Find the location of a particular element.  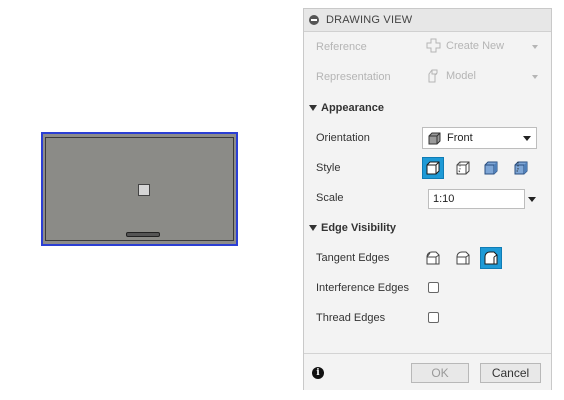

style-label: Style is located at coordinates (328, 168).